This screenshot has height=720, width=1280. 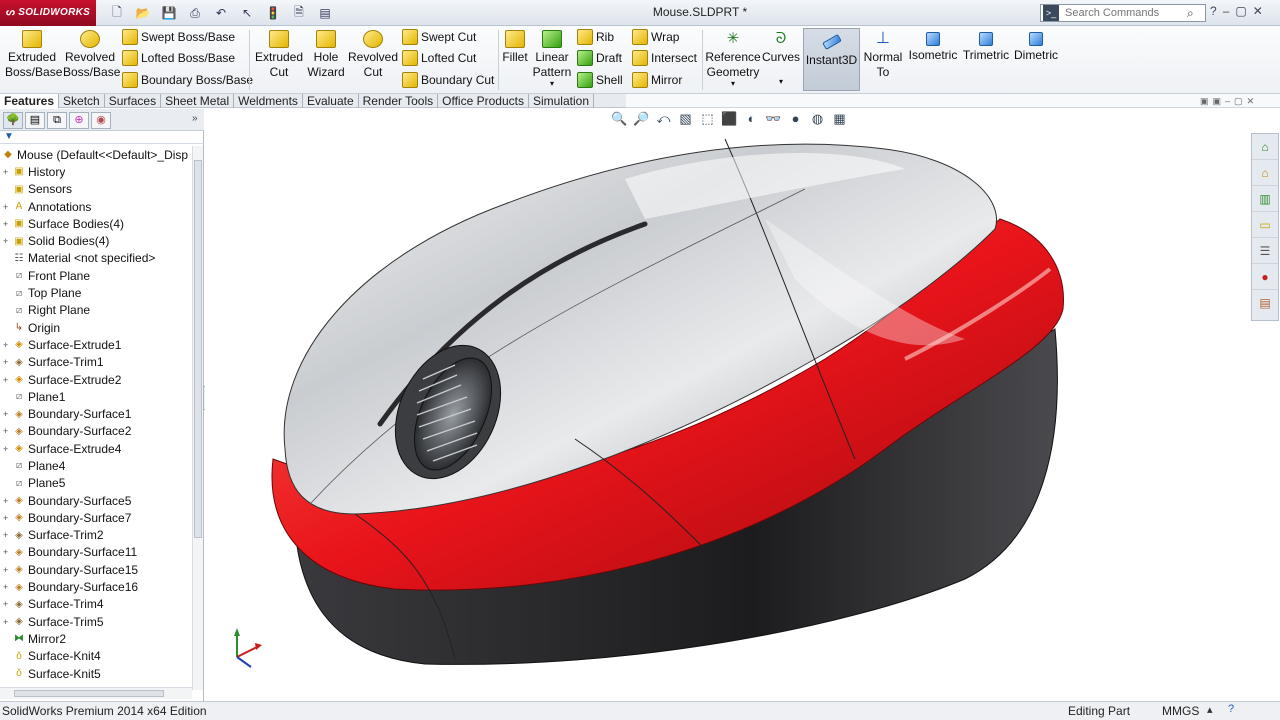 I want to click on tree-item: ǒ Surface-Knit4, so click(x=96, y=656).